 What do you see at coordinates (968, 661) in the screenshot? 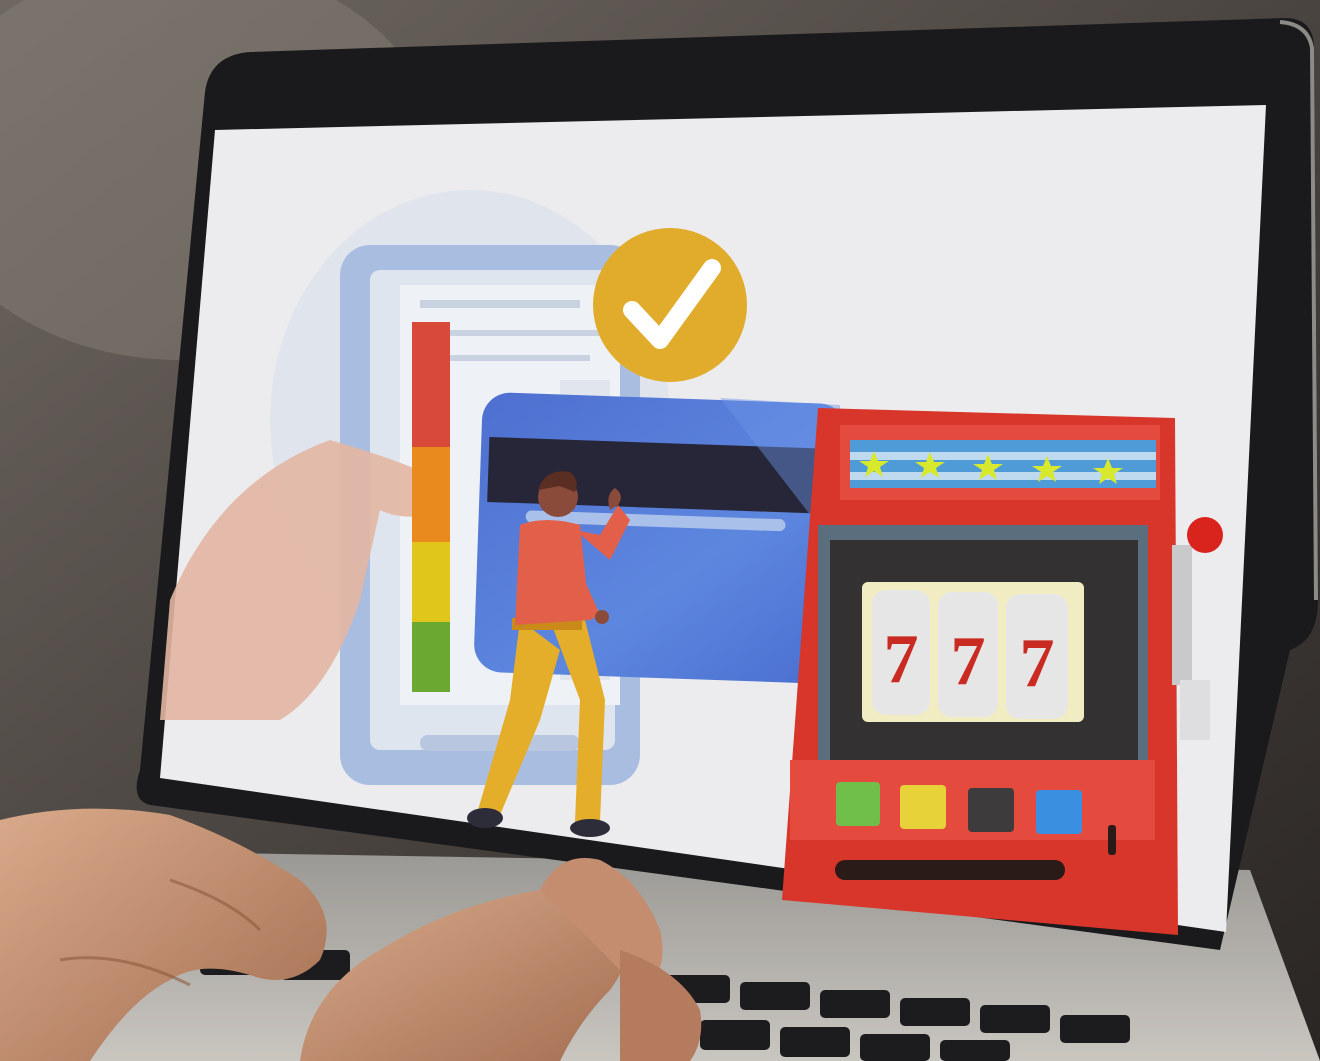
I see `reel-2: 7` at bounding box center [968, 661].